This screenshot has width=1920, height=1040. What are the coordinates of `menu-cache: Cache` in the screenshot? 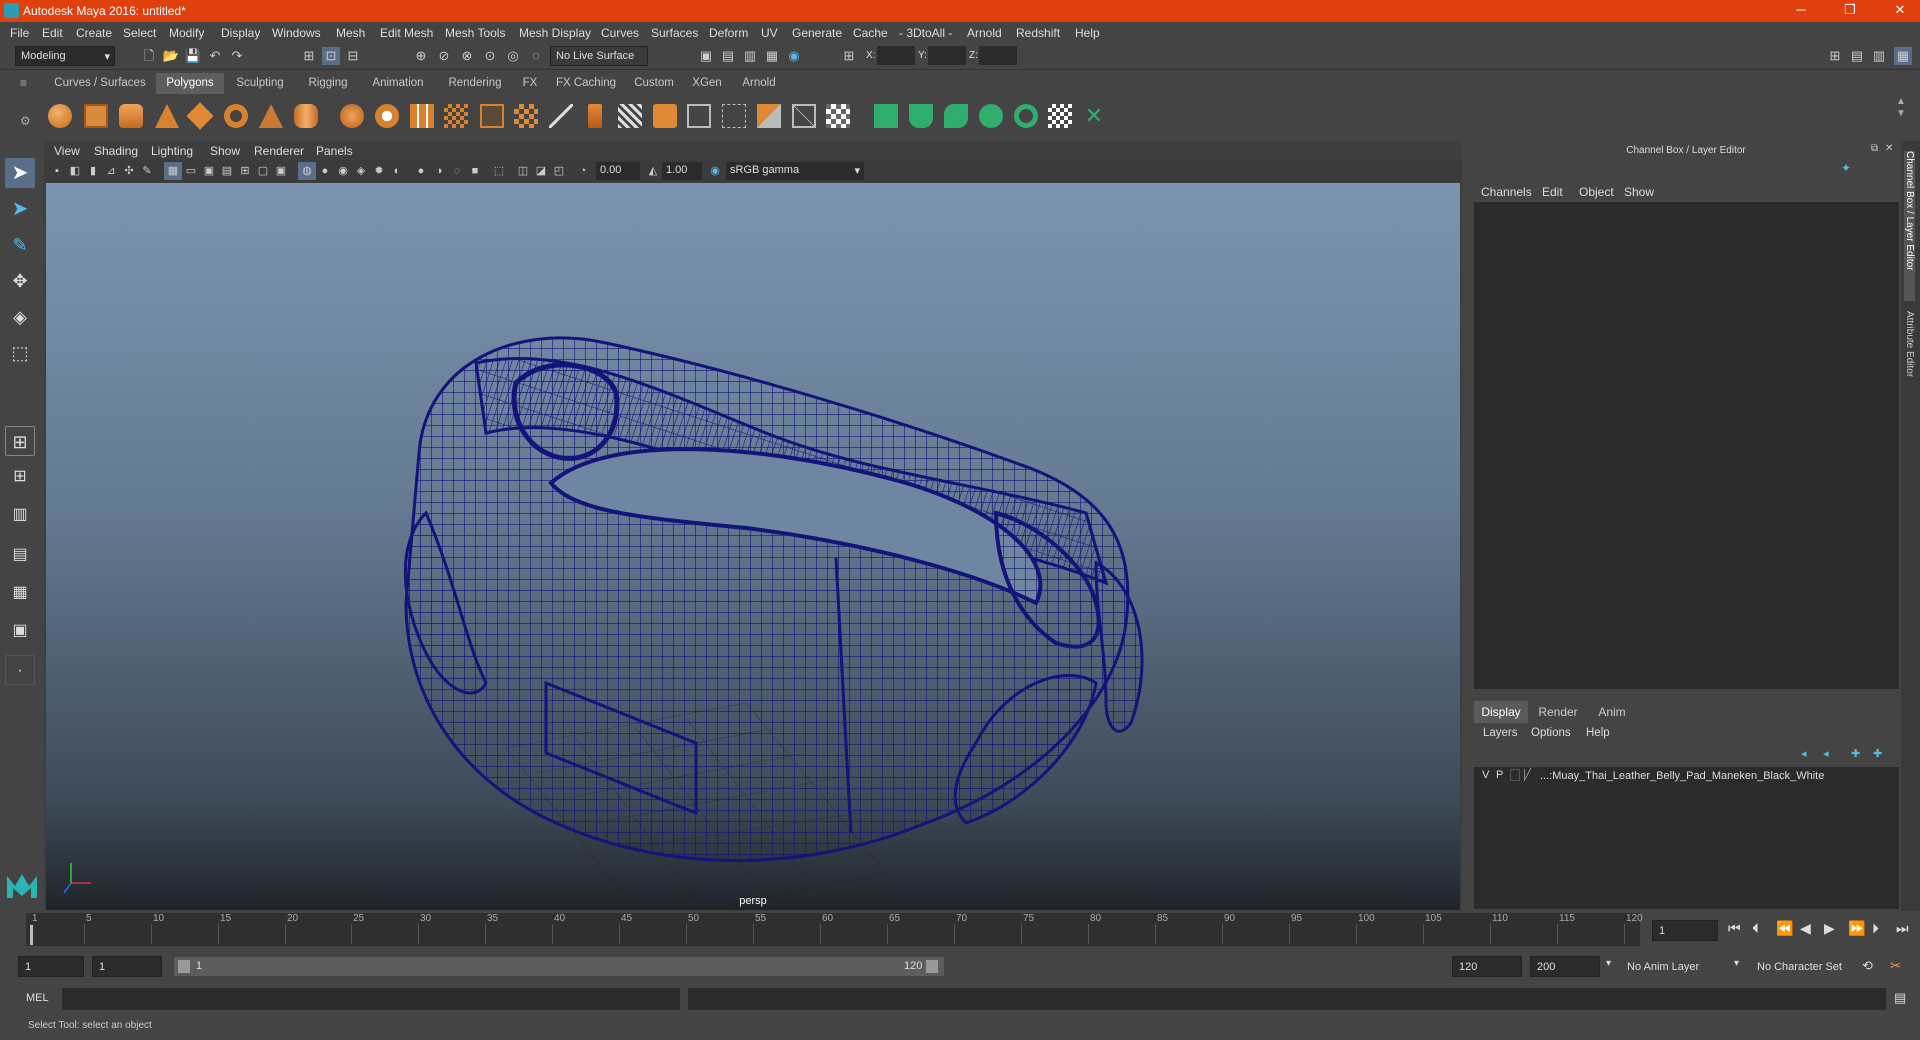 It's located at (870, 33).